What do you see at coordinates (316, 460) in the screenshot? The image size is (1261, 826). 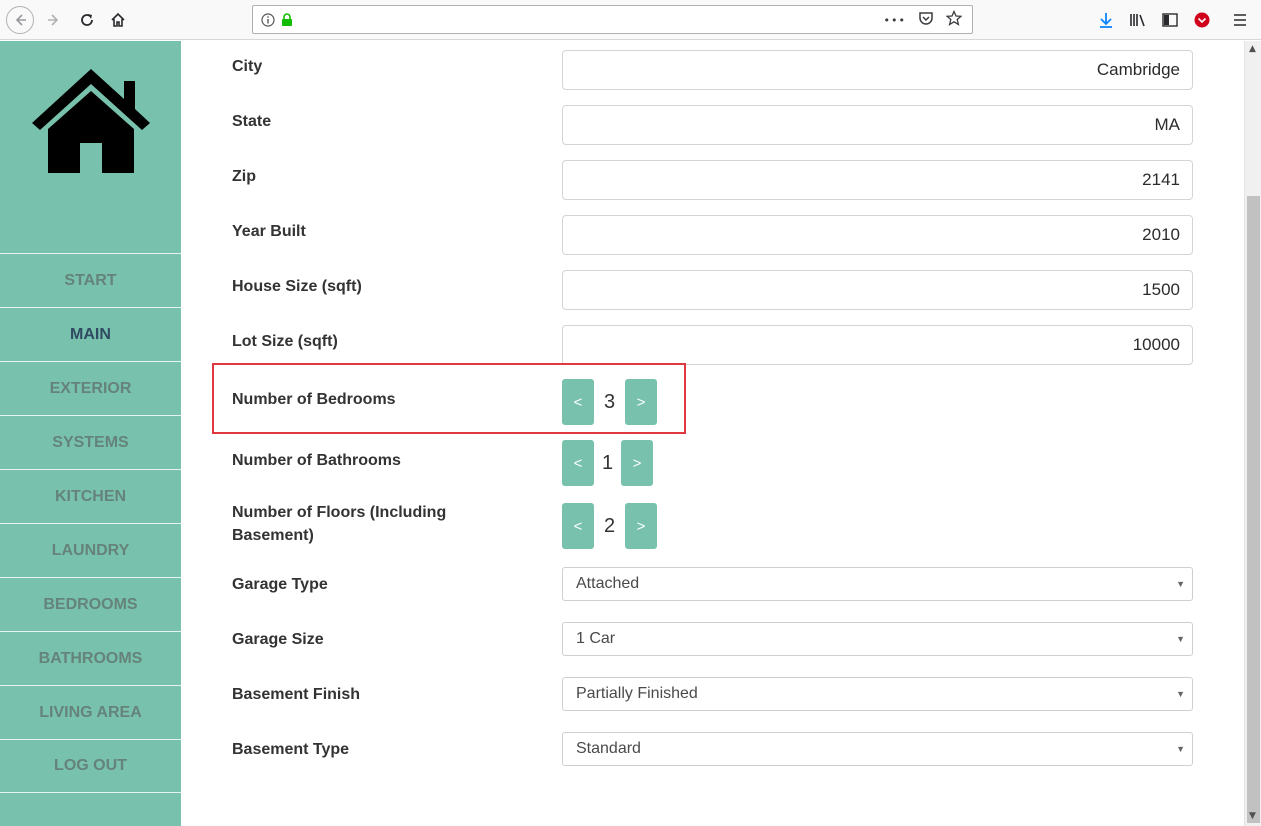 I see `bathrooms-label: Number of Bathrooms` at bounding box center [316, 460].